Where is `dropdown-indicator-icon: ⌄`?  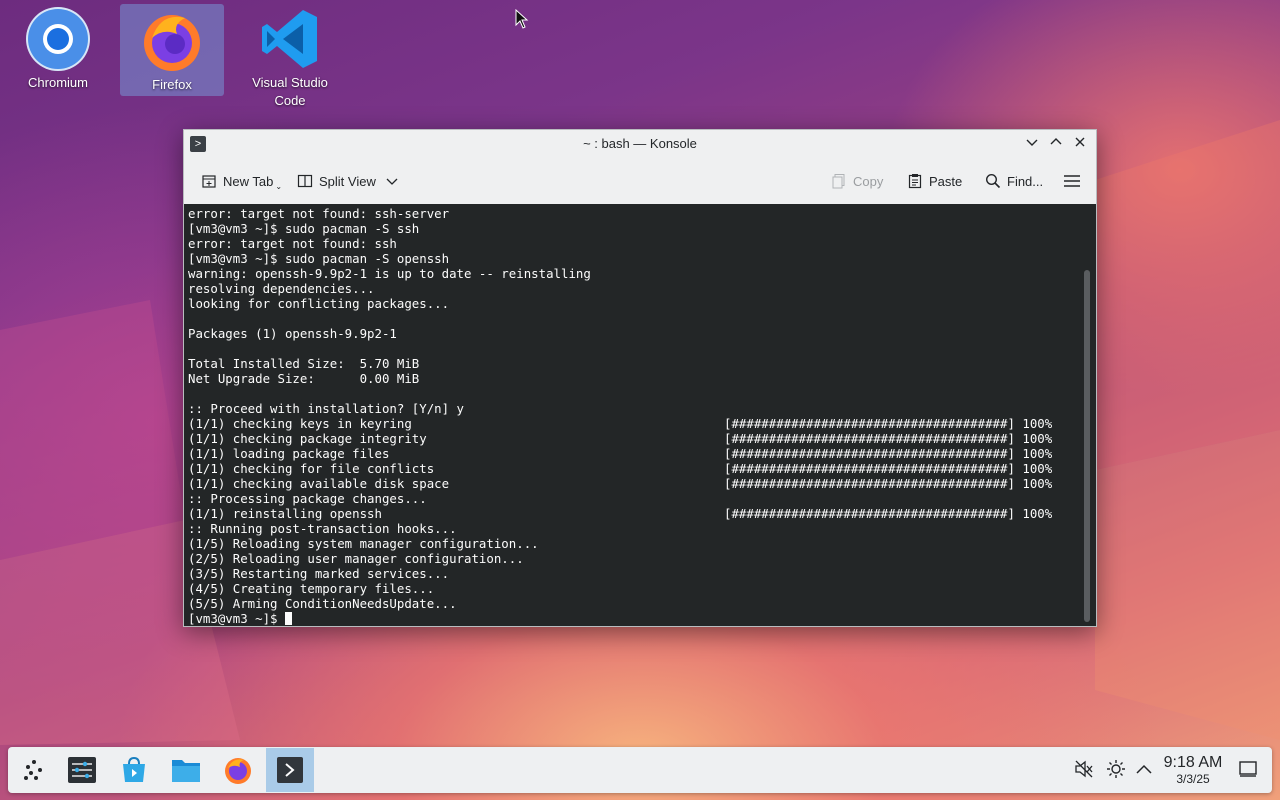
dropdown-indicator-icon: ⌄ is located at coordinates (279, 186).